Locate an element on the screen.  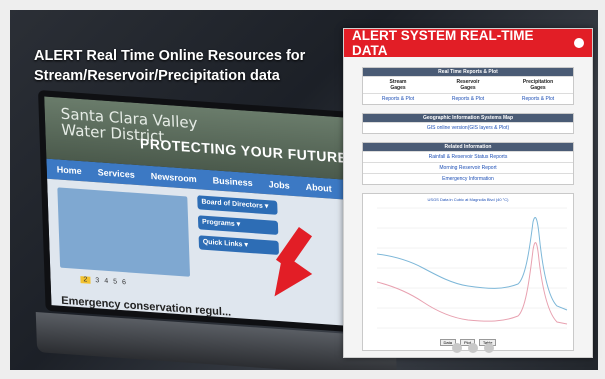
gis-link: GIS online version(GIS layers & Plot) is located at coordinates (468, 127).